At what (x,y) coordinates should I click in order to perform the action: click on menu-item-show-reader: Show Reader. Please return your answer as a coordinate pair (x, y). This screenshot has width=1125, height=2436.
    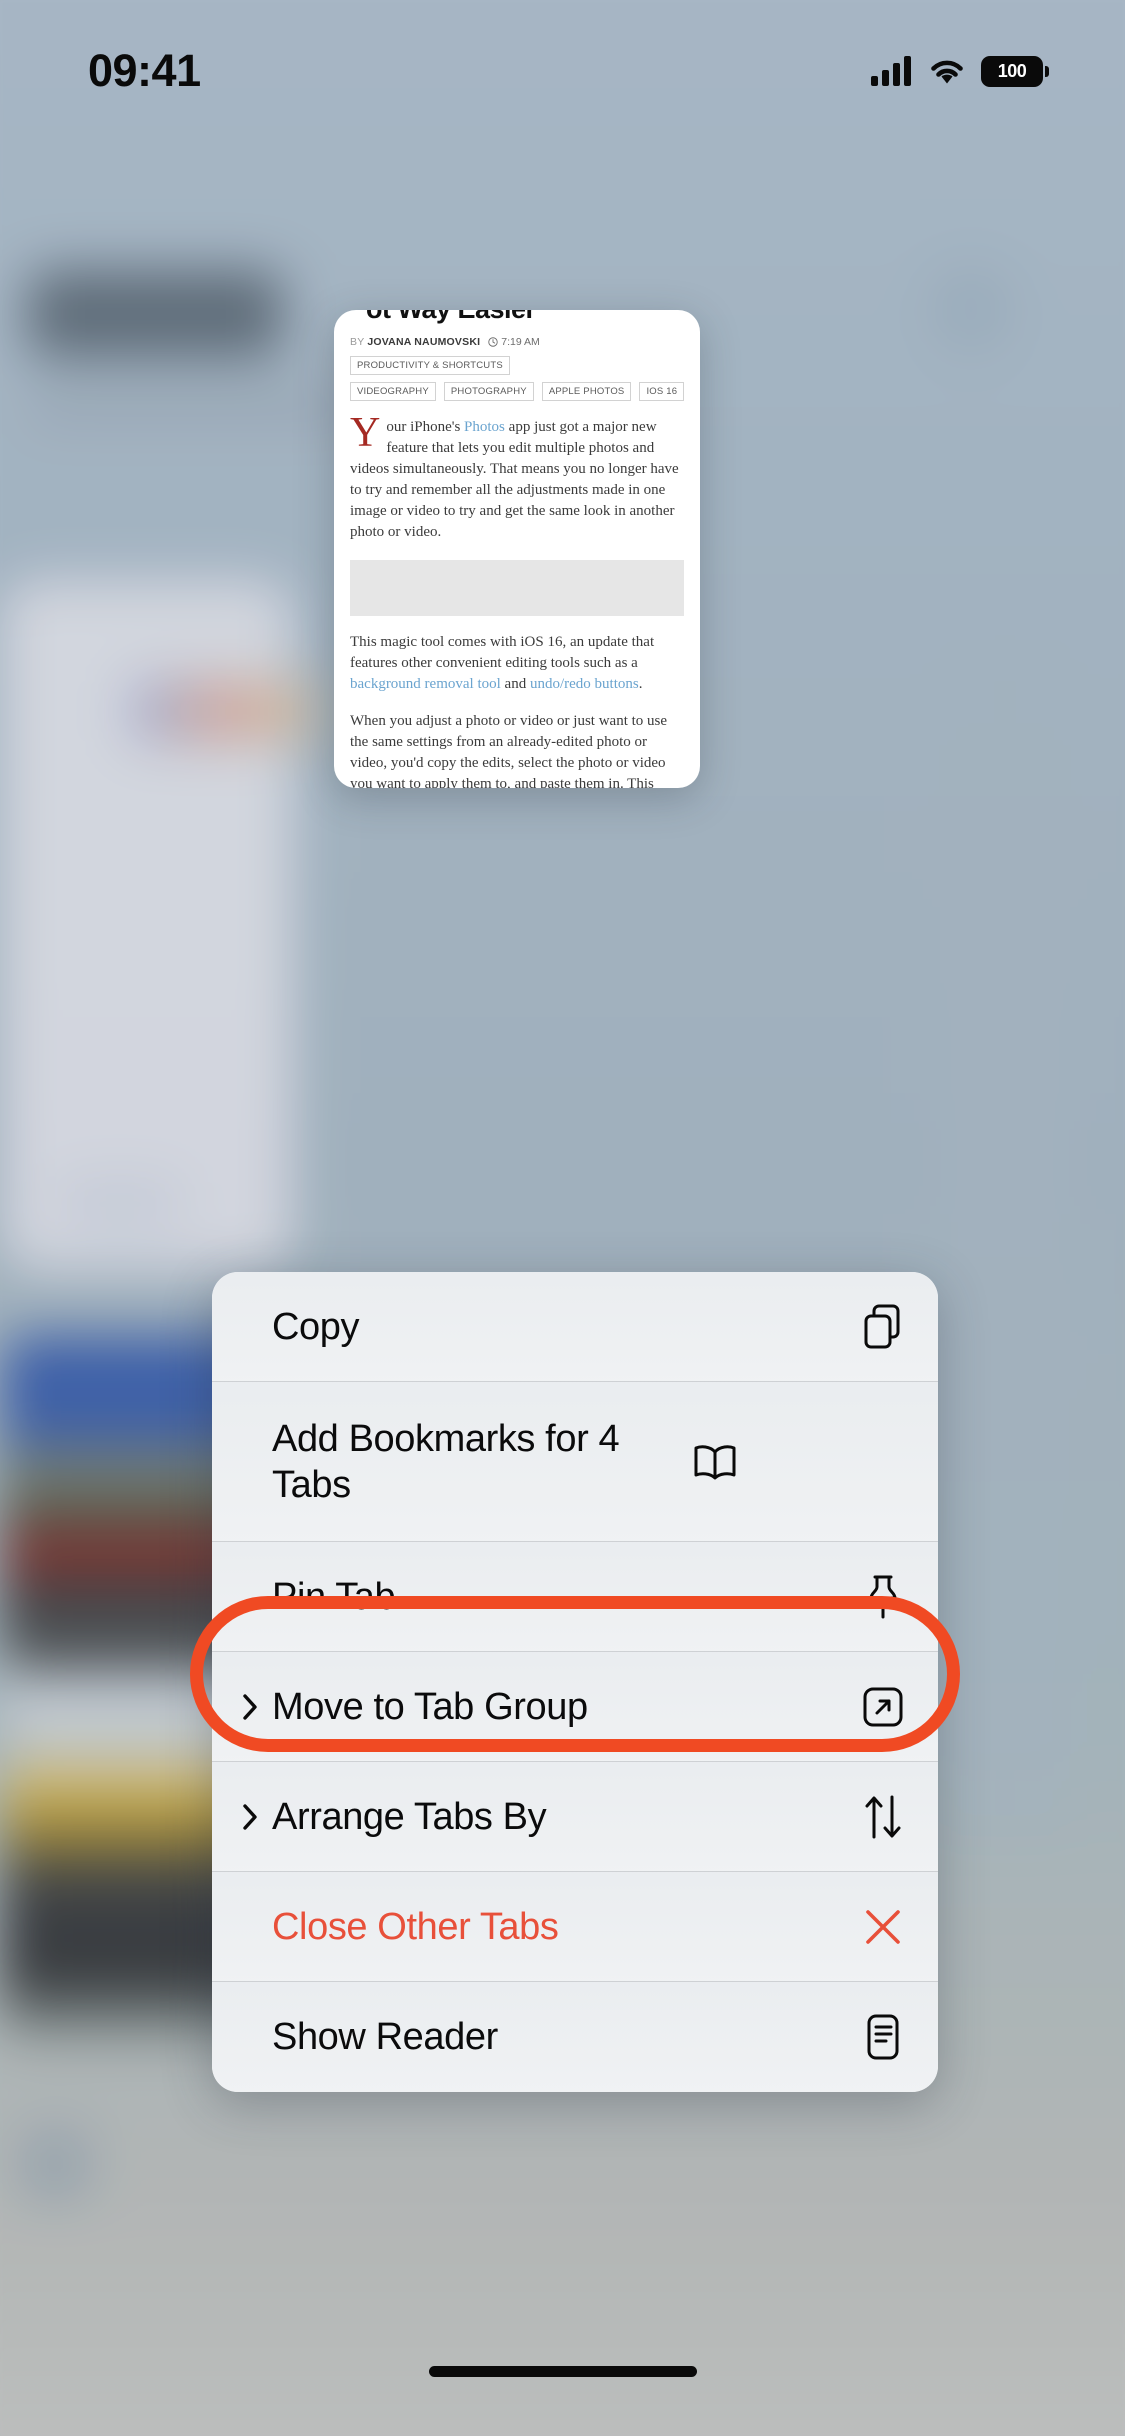
    Looking at the image, I should click on (575, 2037).